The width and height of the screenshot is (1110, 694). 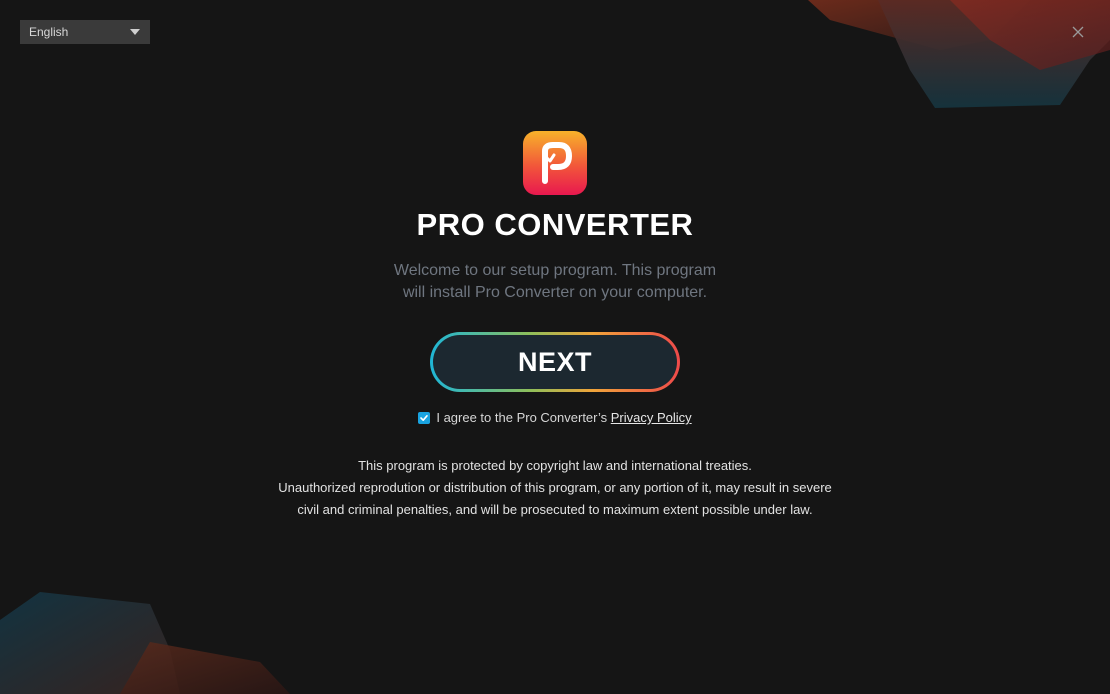 What do you see at coordinates (523, 417) in the screenshot?
I see `agreement-text: I agree to the Pro Converter’s` at bounding box center [523, 417].